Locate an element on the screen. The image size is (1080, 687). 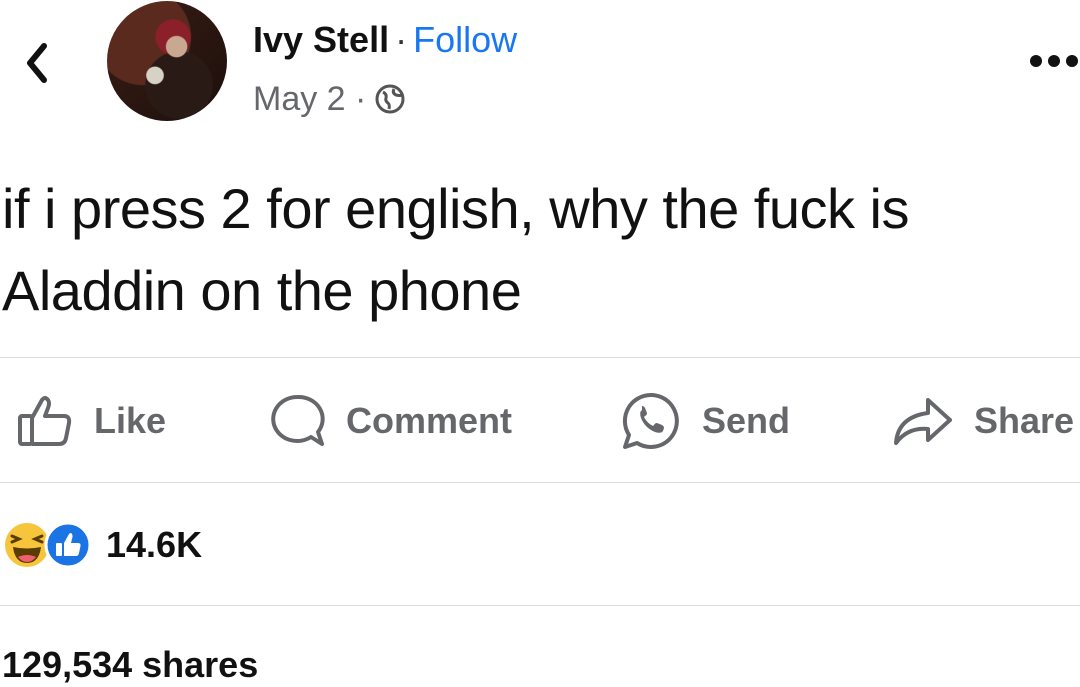
whatsapp-icon is located at coordinates (650, 420).